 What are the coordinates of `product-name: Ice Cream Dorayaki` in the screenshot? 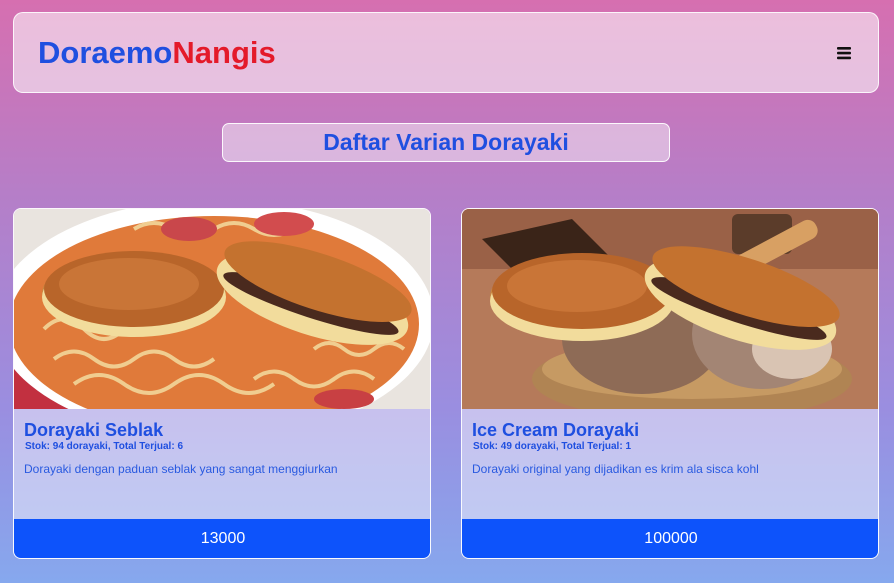 It's located at (556, 430).